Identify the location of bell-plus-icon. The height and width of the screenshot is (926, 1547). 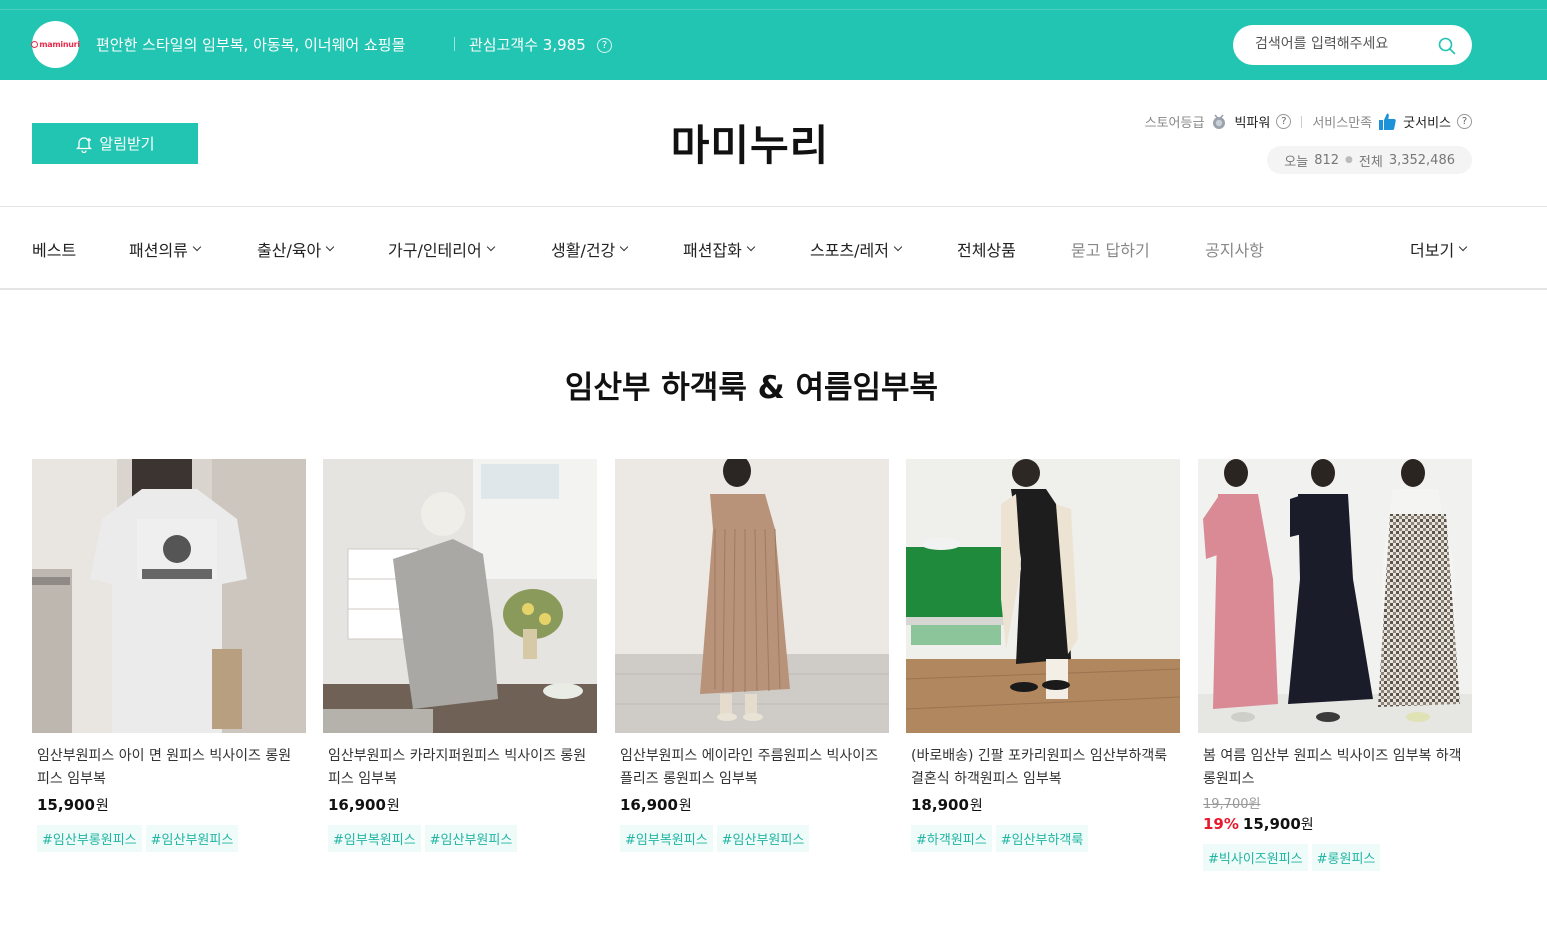
(84, 144).